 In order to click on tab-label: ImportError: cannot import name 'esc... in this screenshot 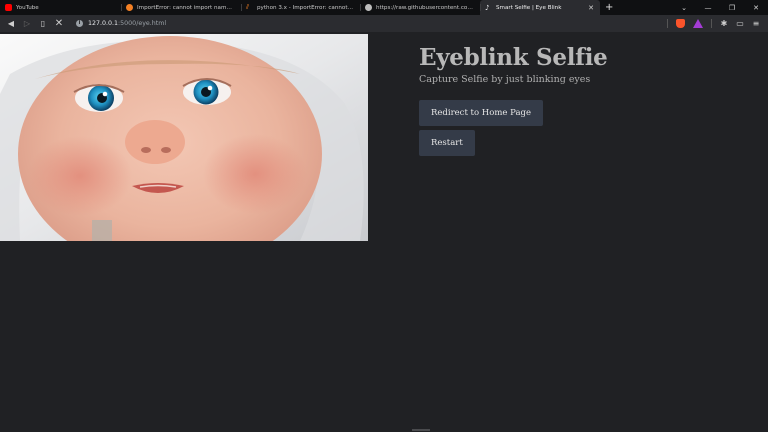, I will do `click(186, 7)`.